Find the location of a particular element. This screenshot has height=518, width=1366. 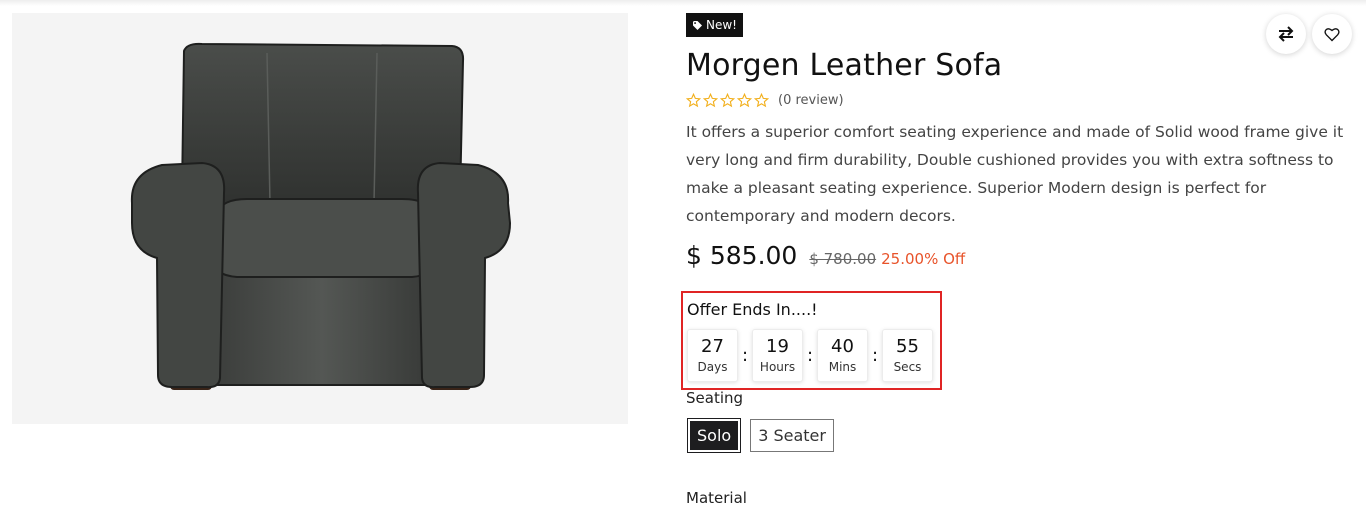

countdown-value: 40 is located at coordinates (842, 346).